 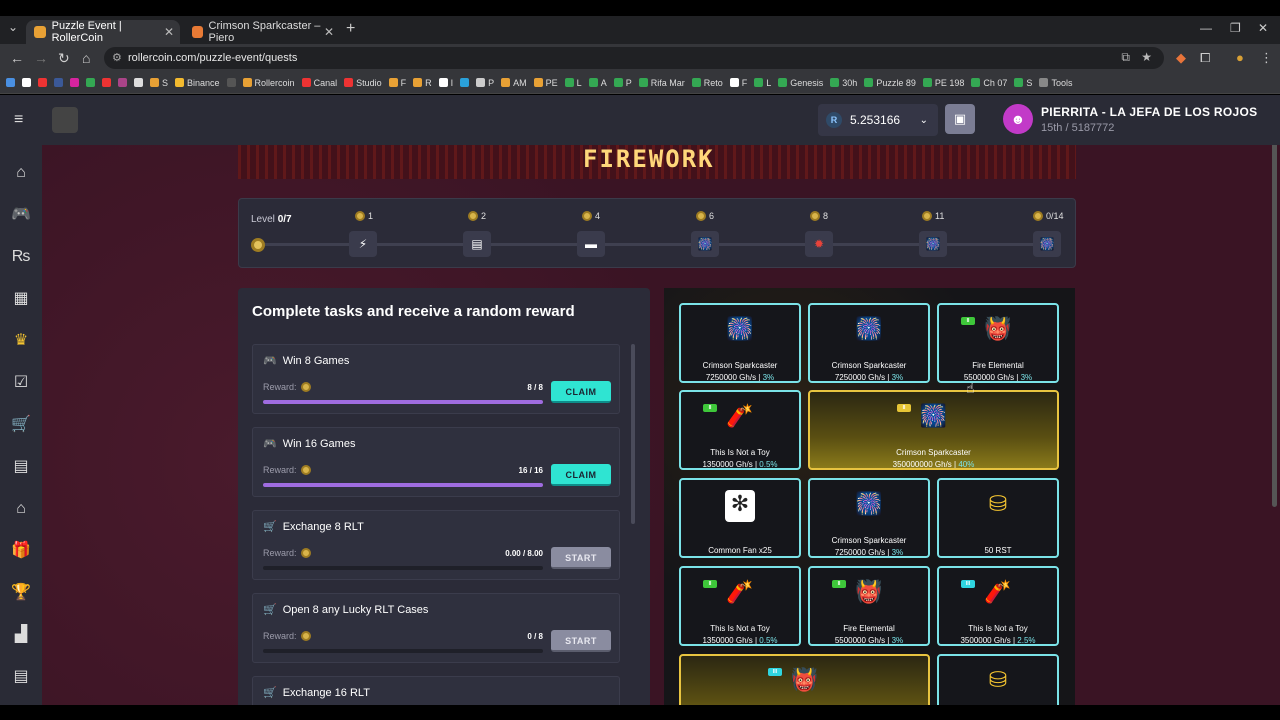 I want to click on site-info-icon: ⚙, so click(x=117, y=57).